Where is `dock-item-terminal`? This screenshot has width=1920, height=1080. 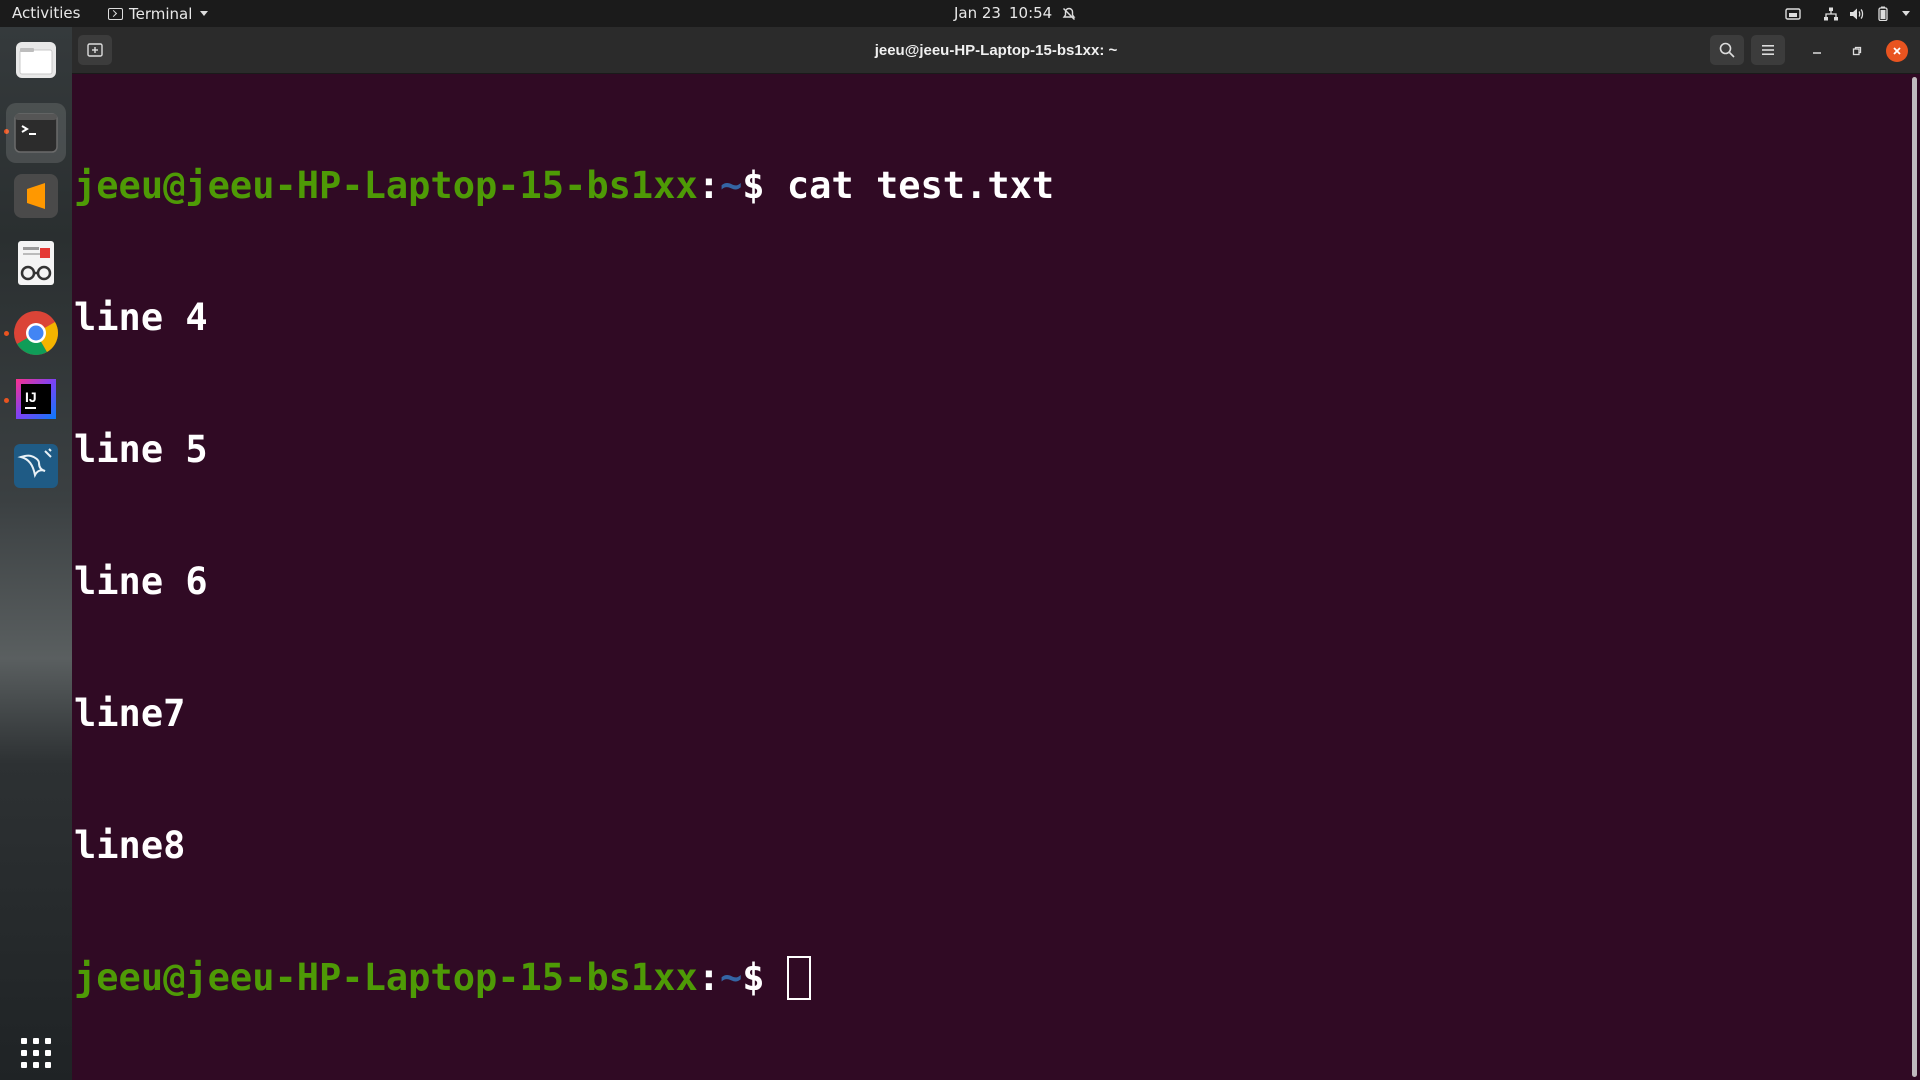 dock-item-terminal is located at coordinates (36, 133).